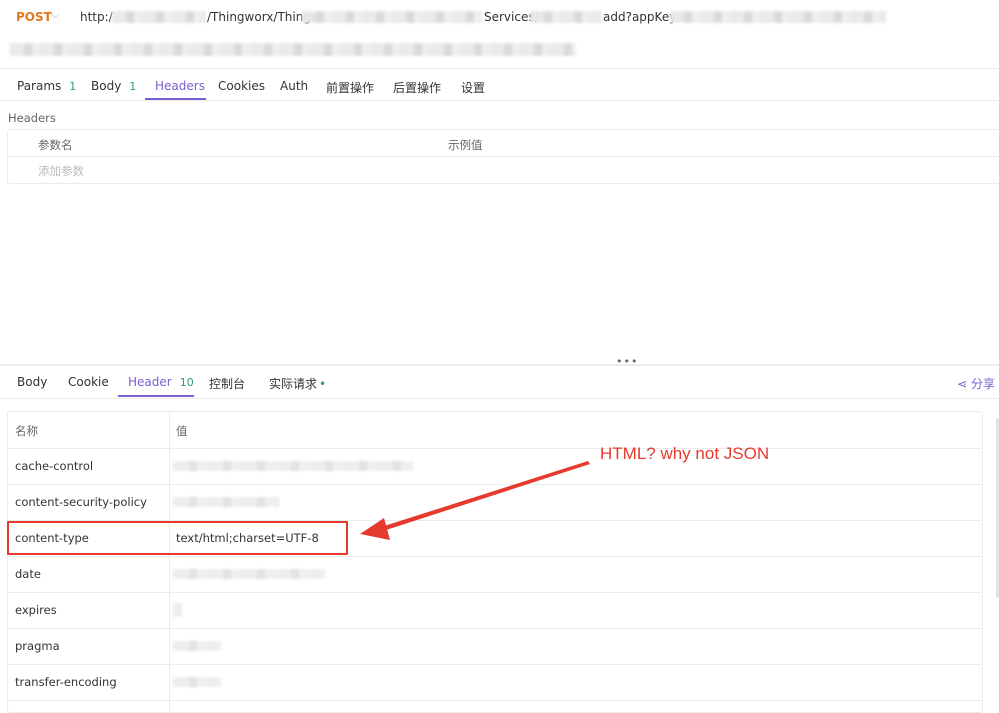 The height and width of the screenshot is (713, 999). What do you see at coordinates (484, 496) in the screenshot?
I see `arrow-shaft` at bounding box center [484, 496].